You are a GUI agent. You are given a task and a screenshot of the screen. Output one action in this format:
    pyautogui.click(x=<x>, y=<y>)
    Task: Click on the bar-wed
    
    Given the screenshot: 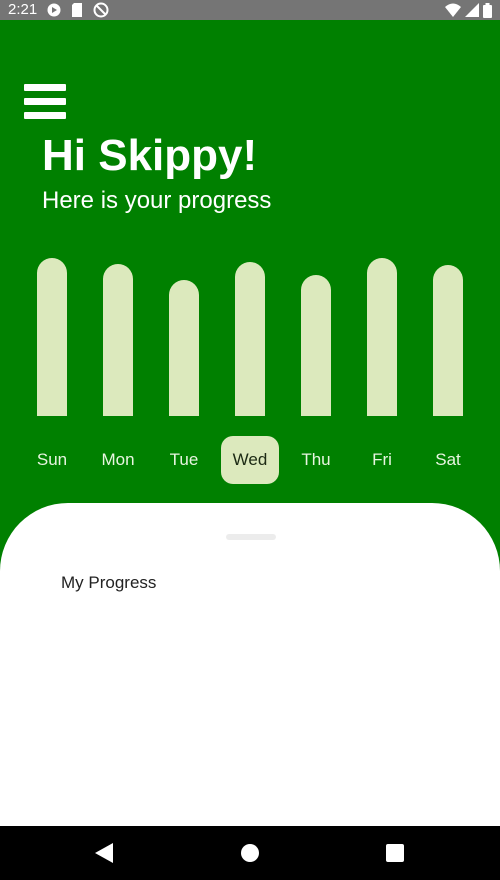 What is the action you would take?
    pyautogui.click(x=250, y=339)
    